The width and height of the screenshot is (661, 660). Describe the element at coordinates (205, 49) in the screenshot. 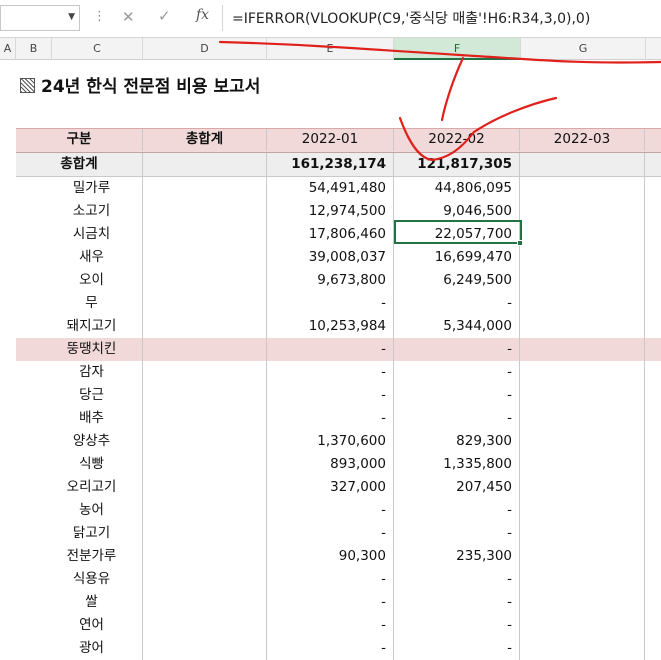

I see `column-header-d: D` at that location.